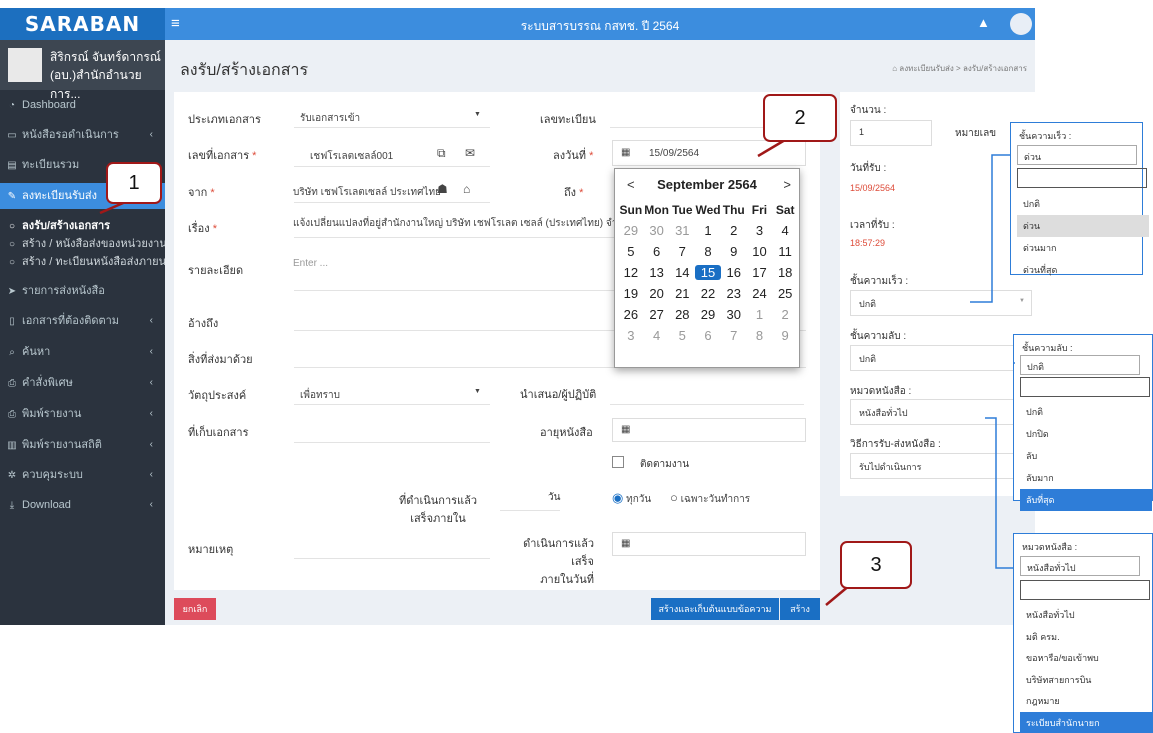 This screenshot has height=733, width=1153. I want to click on secret-select: ปกติ, so click(941, 358).